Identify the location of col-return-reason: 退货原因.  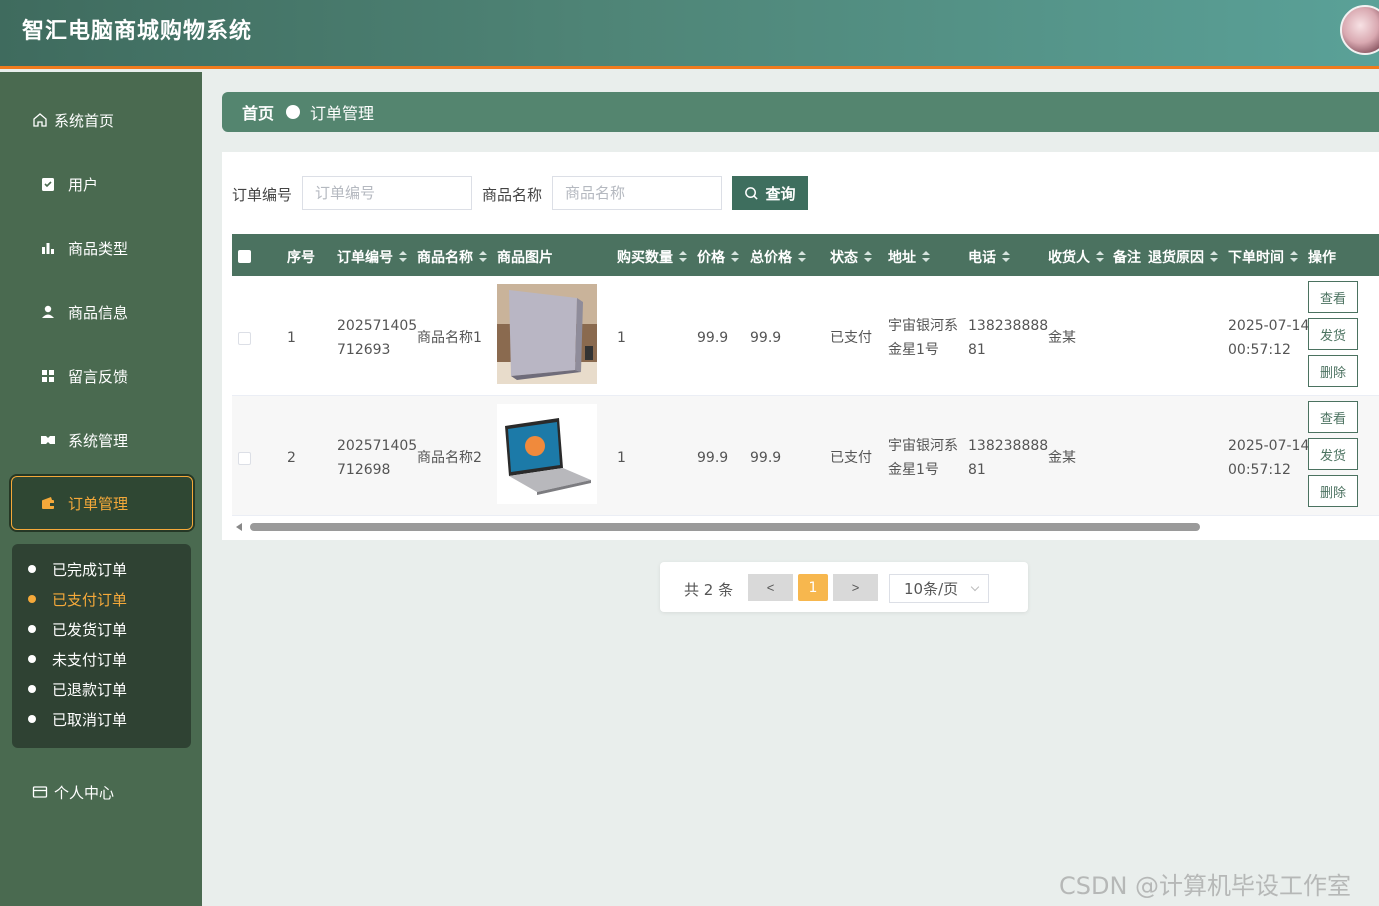
(1183, 257).